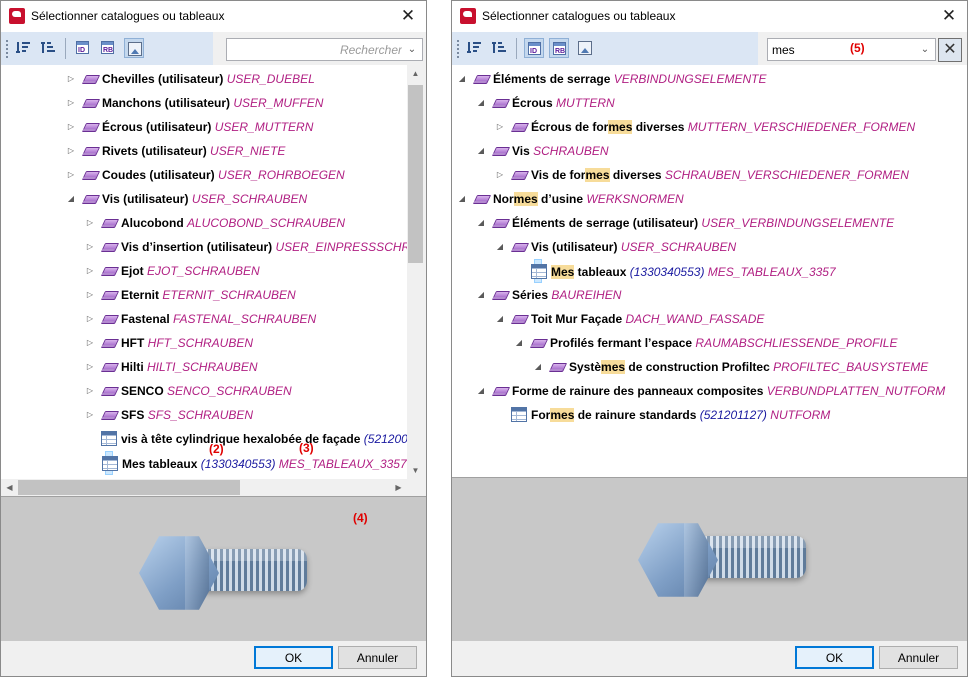 Image resolution: width=968 pixels, height=677 pixels. Describe the element at coordinates (204, 367) in the screenshot. I see `tree-node: ▷ Hilti HILTI_SCHRAUBEN` at that location.